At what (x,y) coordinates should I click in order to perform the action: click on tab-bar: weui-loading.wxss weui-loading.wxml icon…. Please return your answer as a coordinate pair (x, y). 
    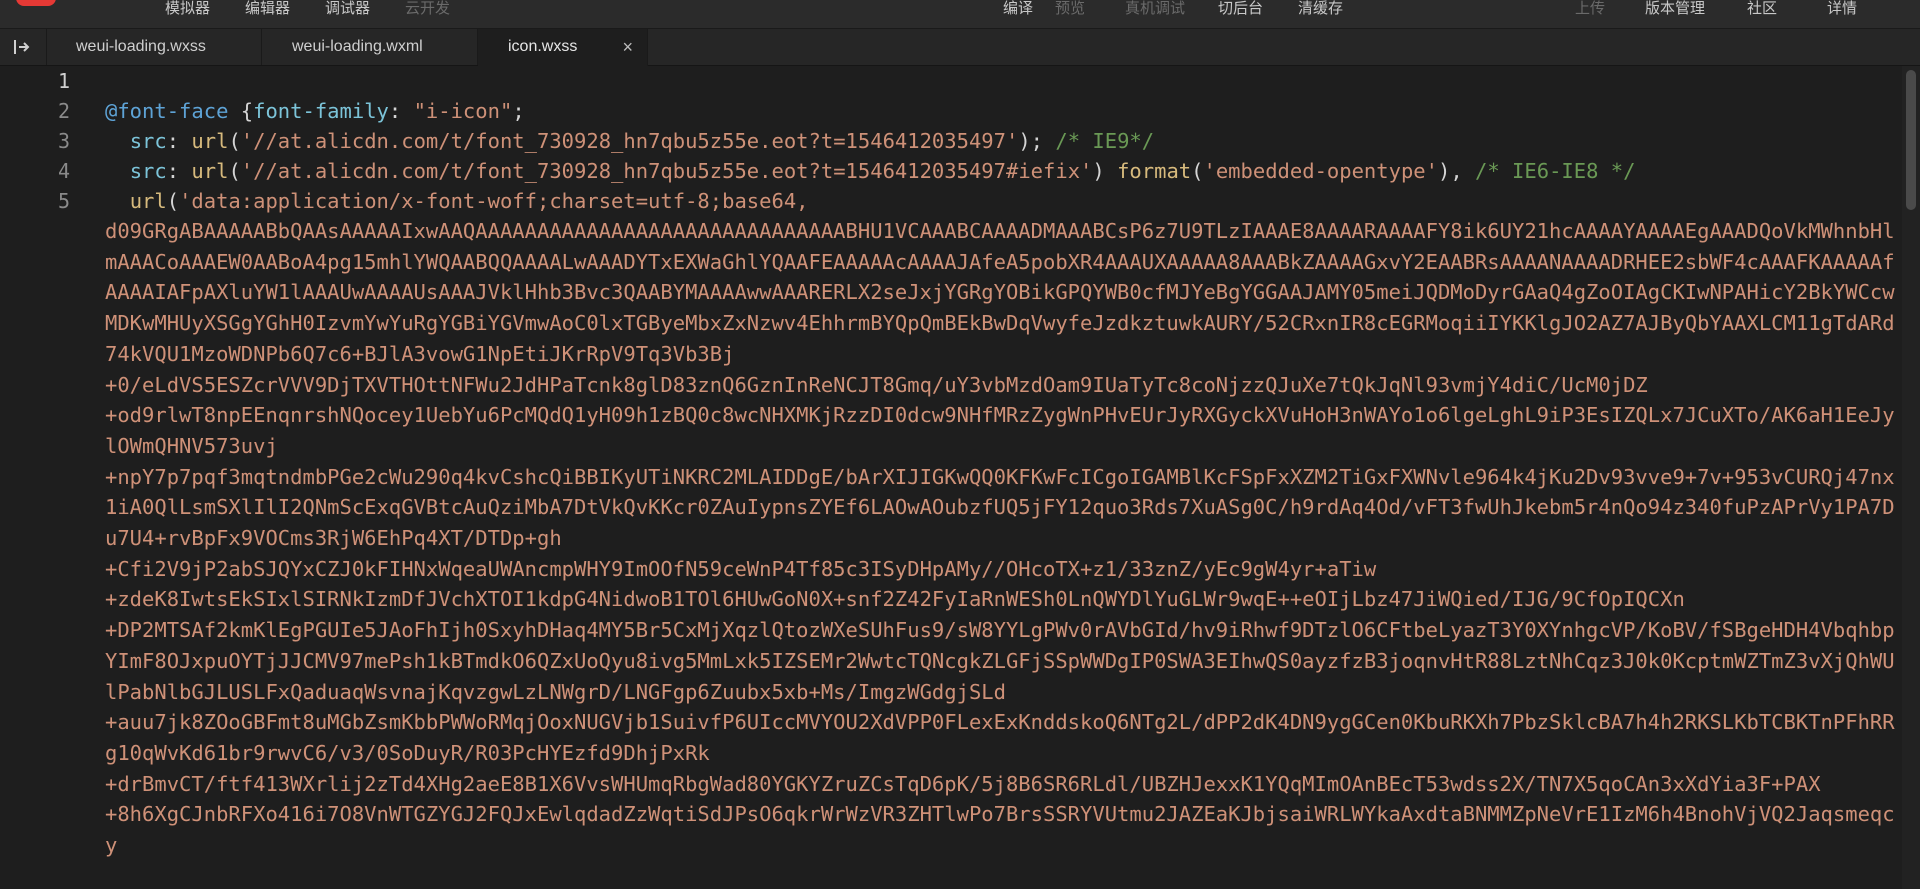
    Looking at the image, I should click on (960, 47).